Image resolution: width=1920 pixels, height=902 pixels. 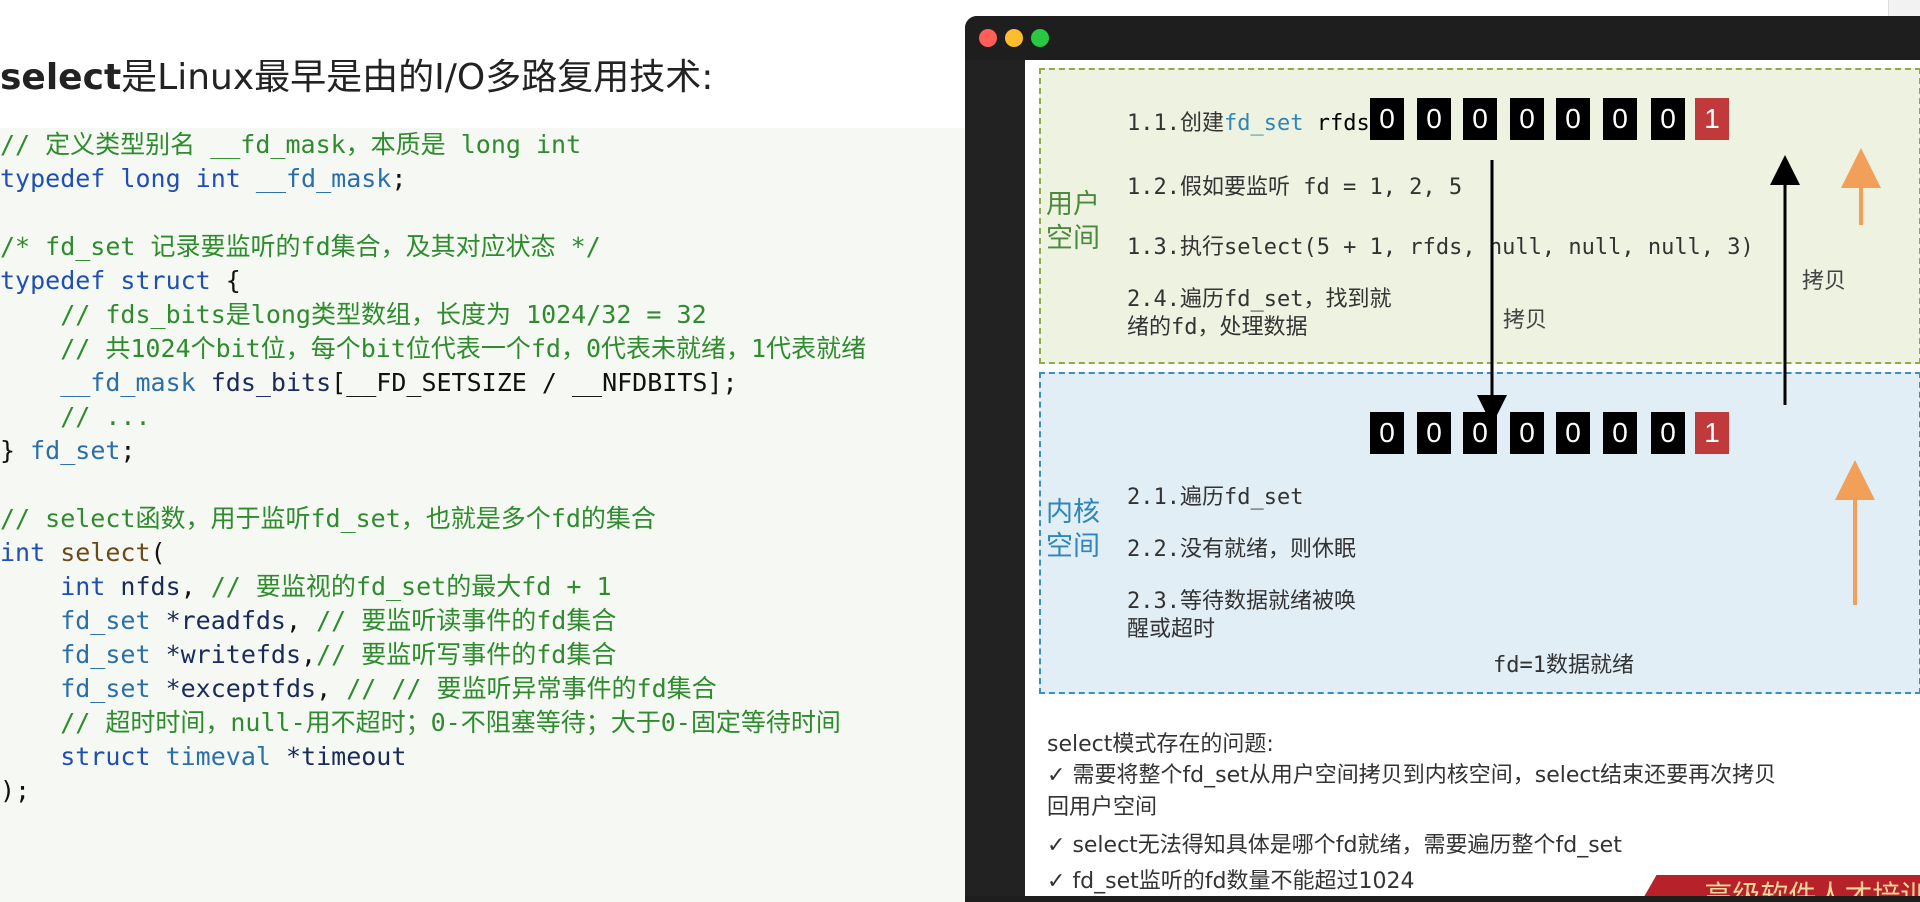 I want to click on code-line: // 超时时间，null-用不超时；0-不阻塞等待；大于0-固定等待时间, so click(x=420, y=722).